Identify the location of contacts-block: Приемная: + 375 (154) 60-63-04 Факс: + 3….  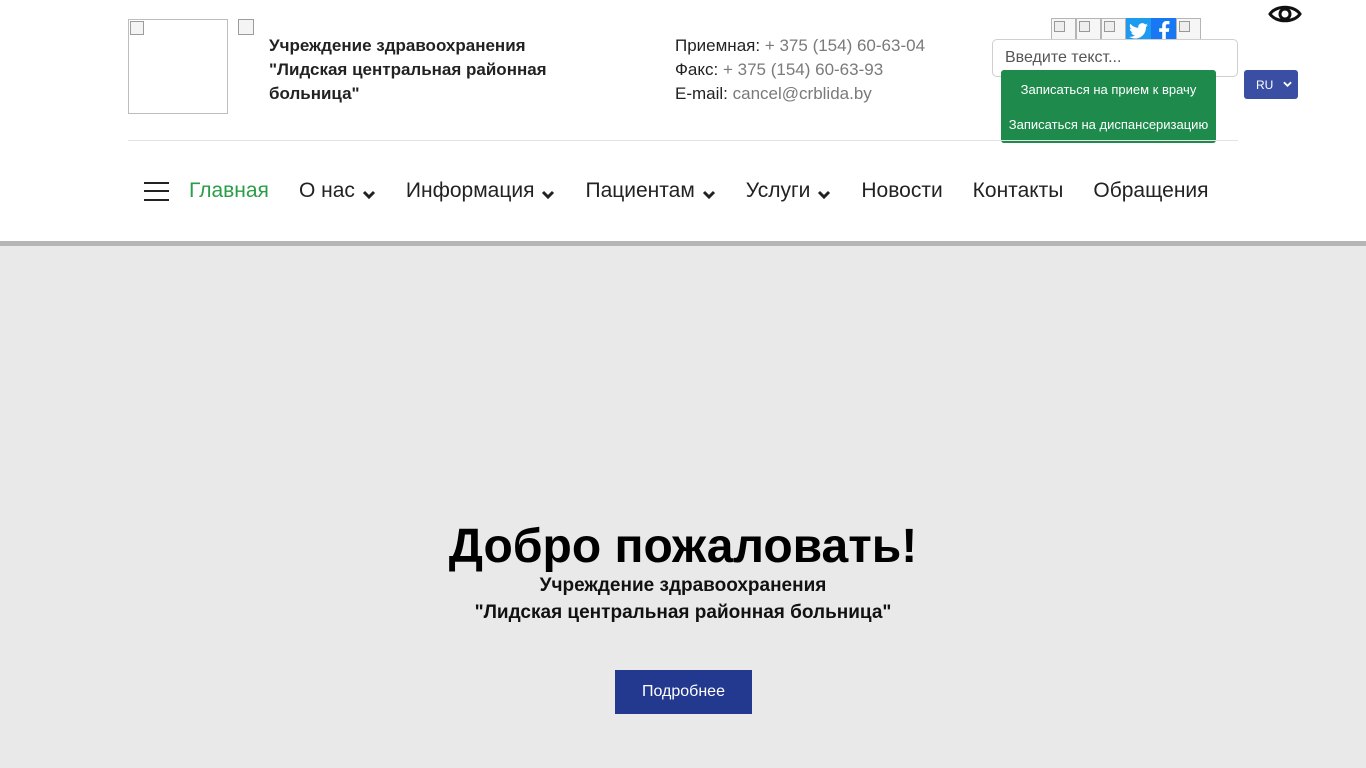
(800, 70).